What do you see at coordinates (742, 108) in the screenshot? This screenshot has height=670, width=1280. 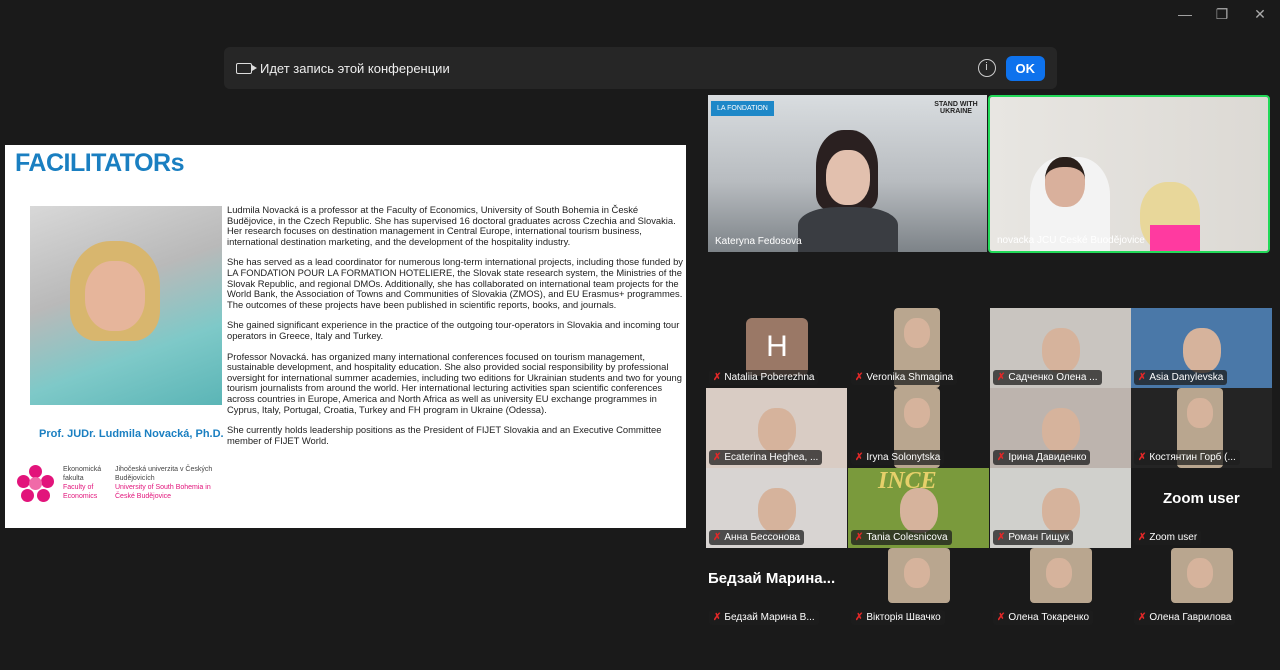 I see `fondation-logo: LA FONDATION` at bounding box center [742, 108].